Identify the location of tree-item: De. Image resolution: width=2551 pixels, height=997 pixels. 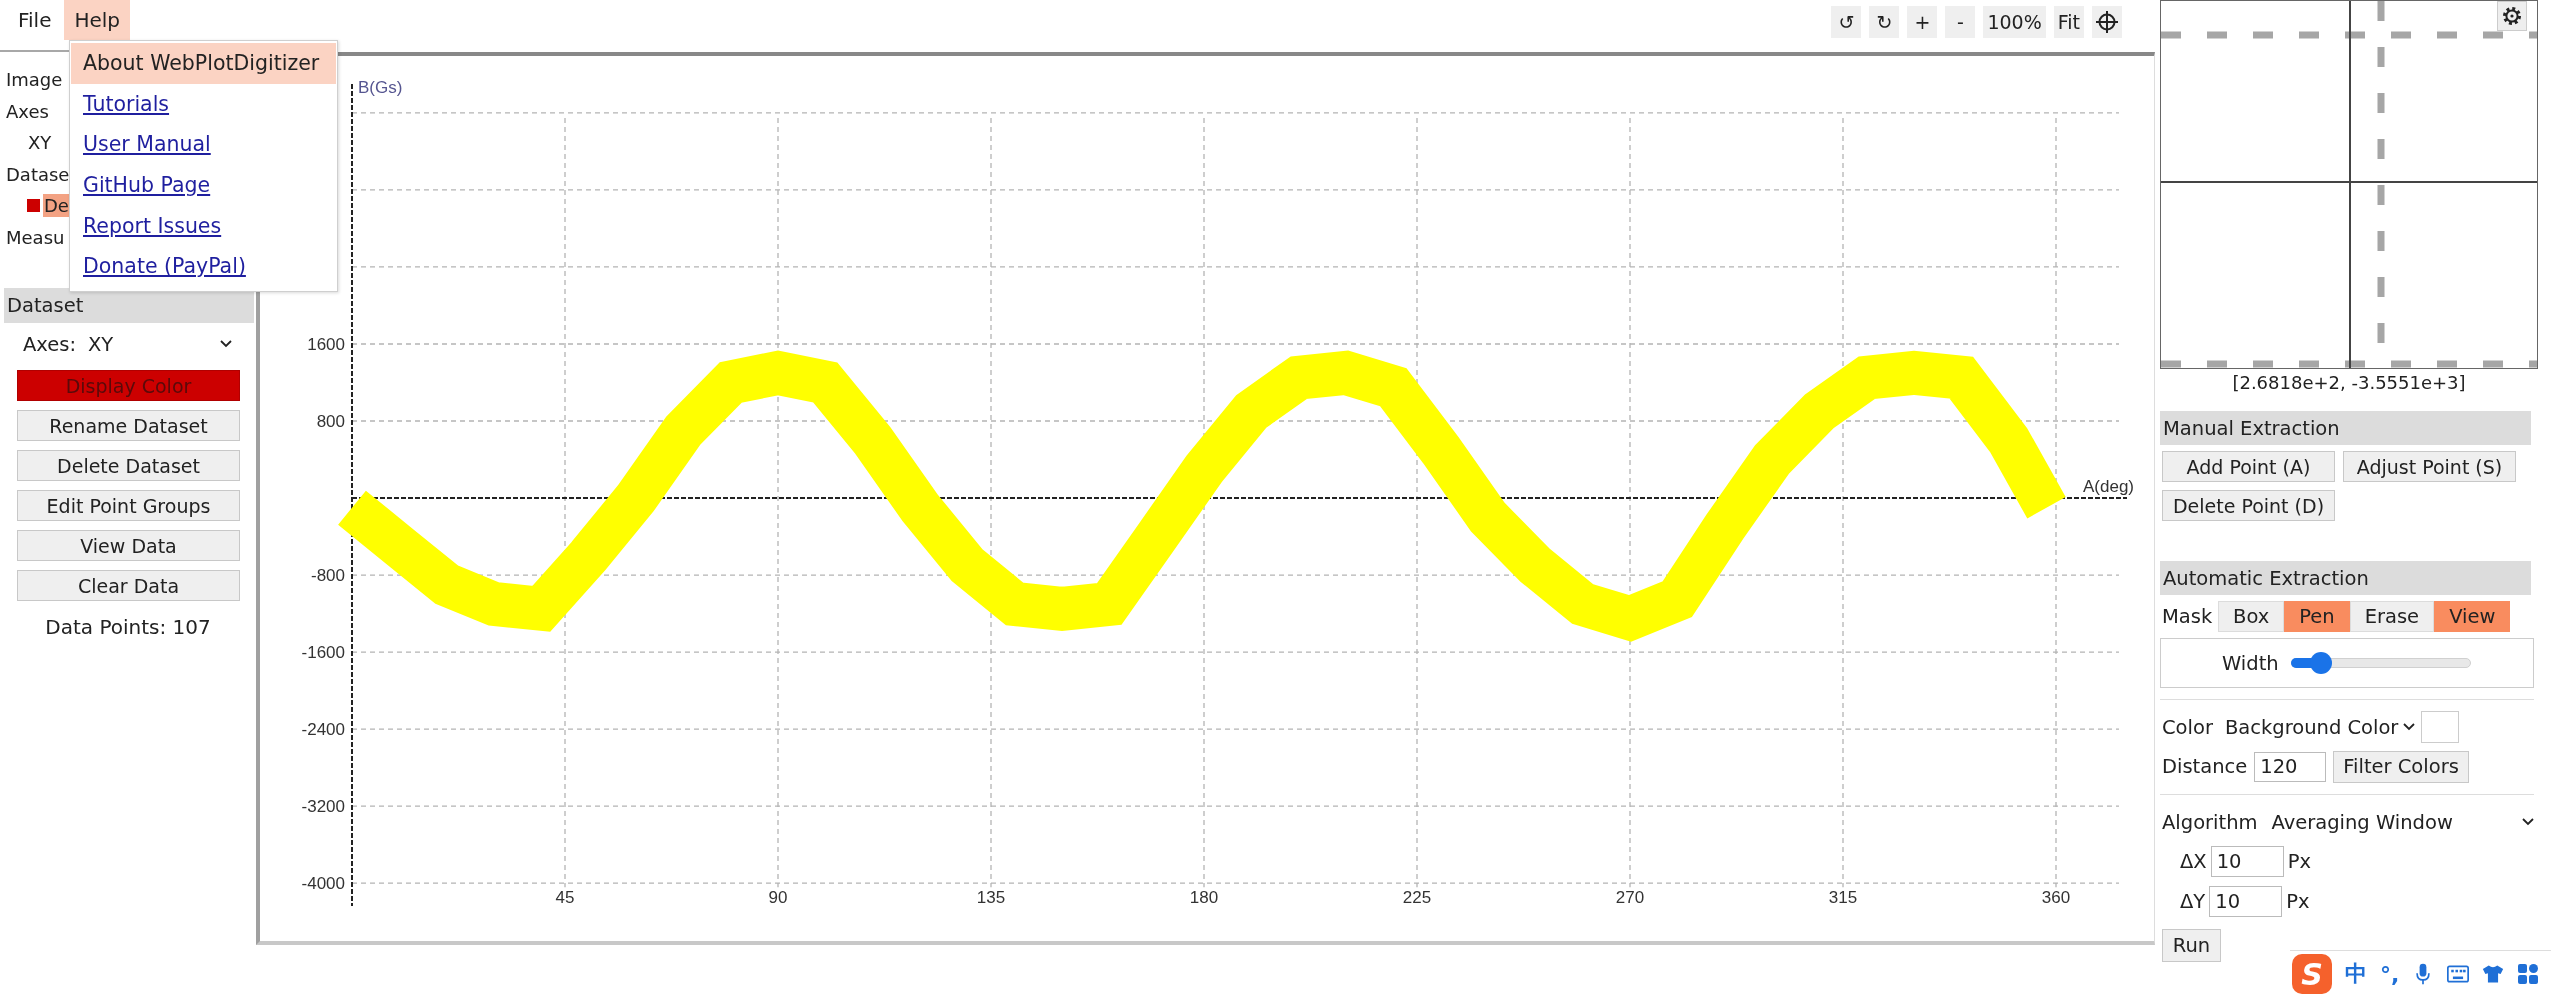
(56, 206).